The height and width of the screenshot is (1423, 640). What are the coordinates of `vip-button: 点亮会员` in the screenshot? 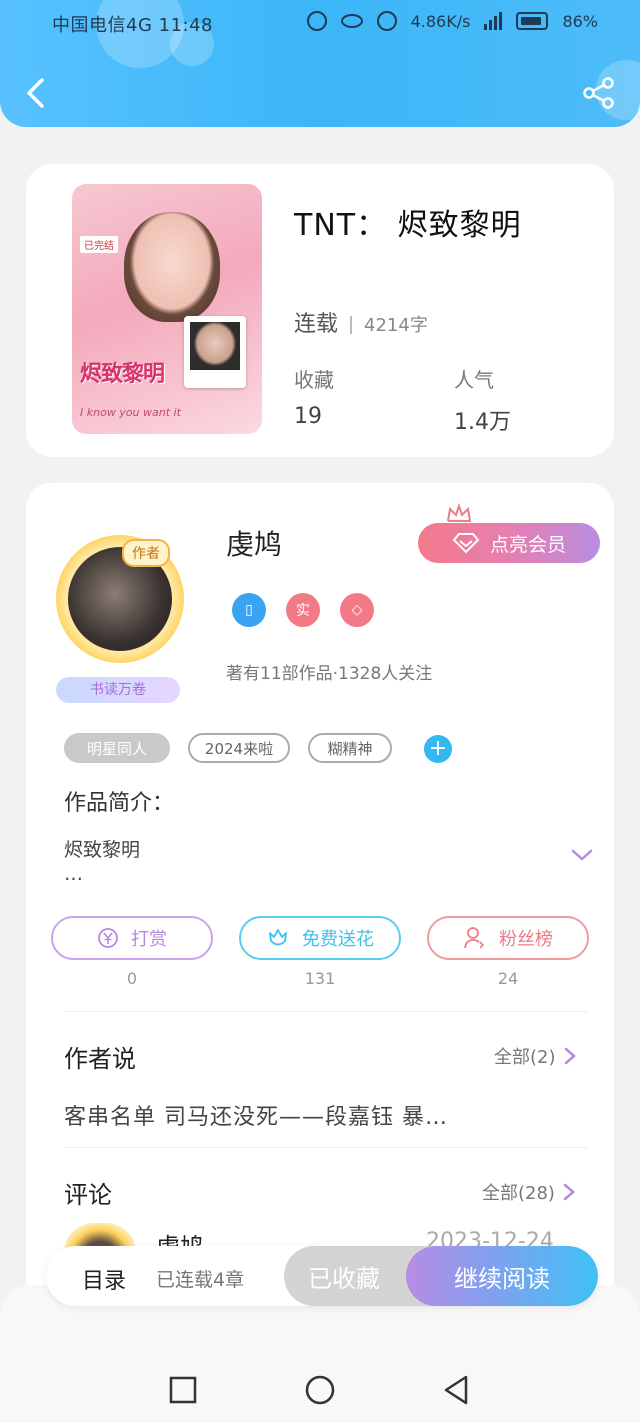 It's located at (509, 543).